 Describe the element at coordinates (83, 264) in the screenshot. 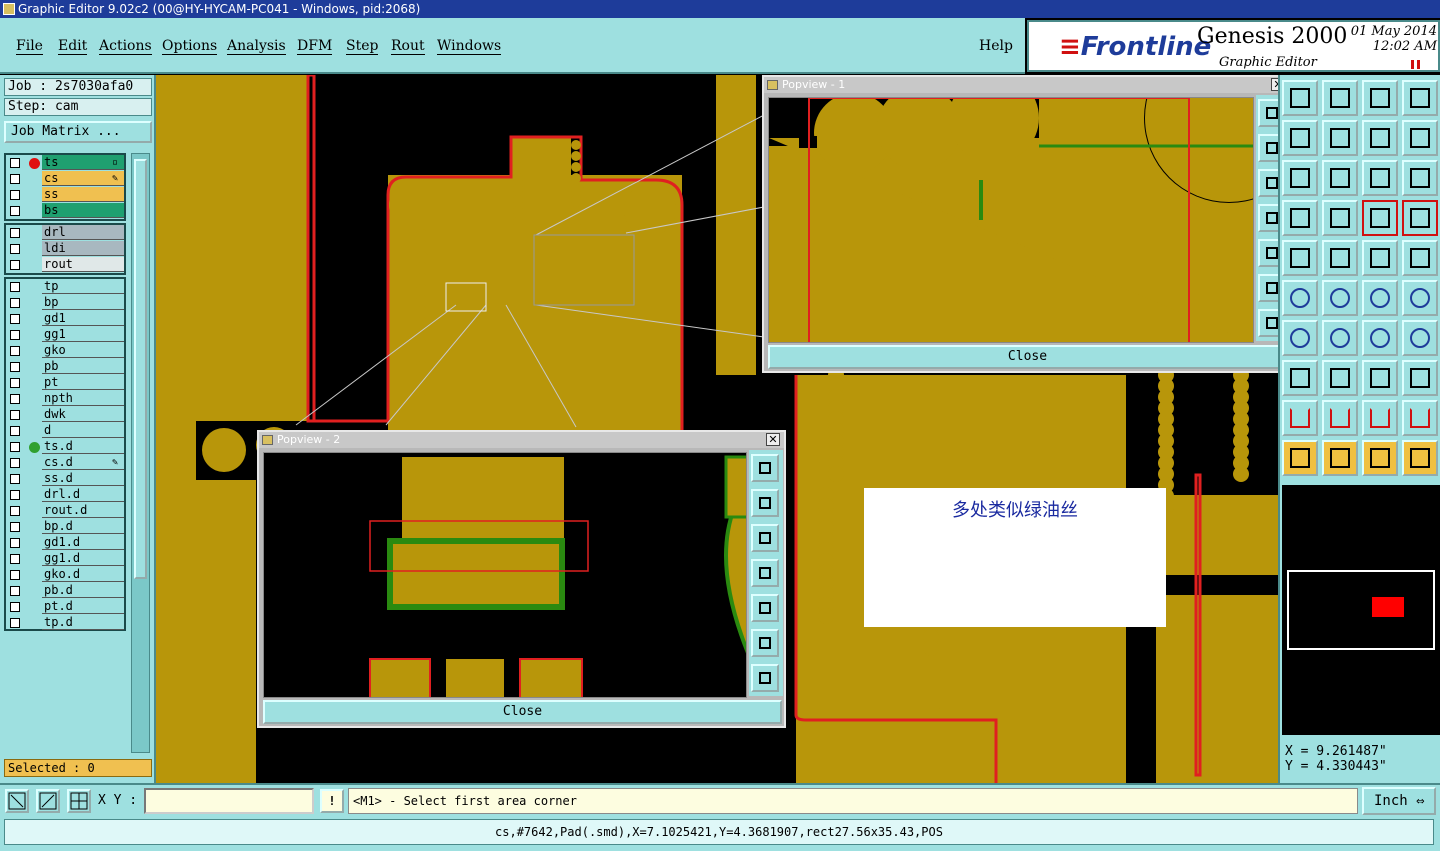

I see `layer-name: rout` at that location.